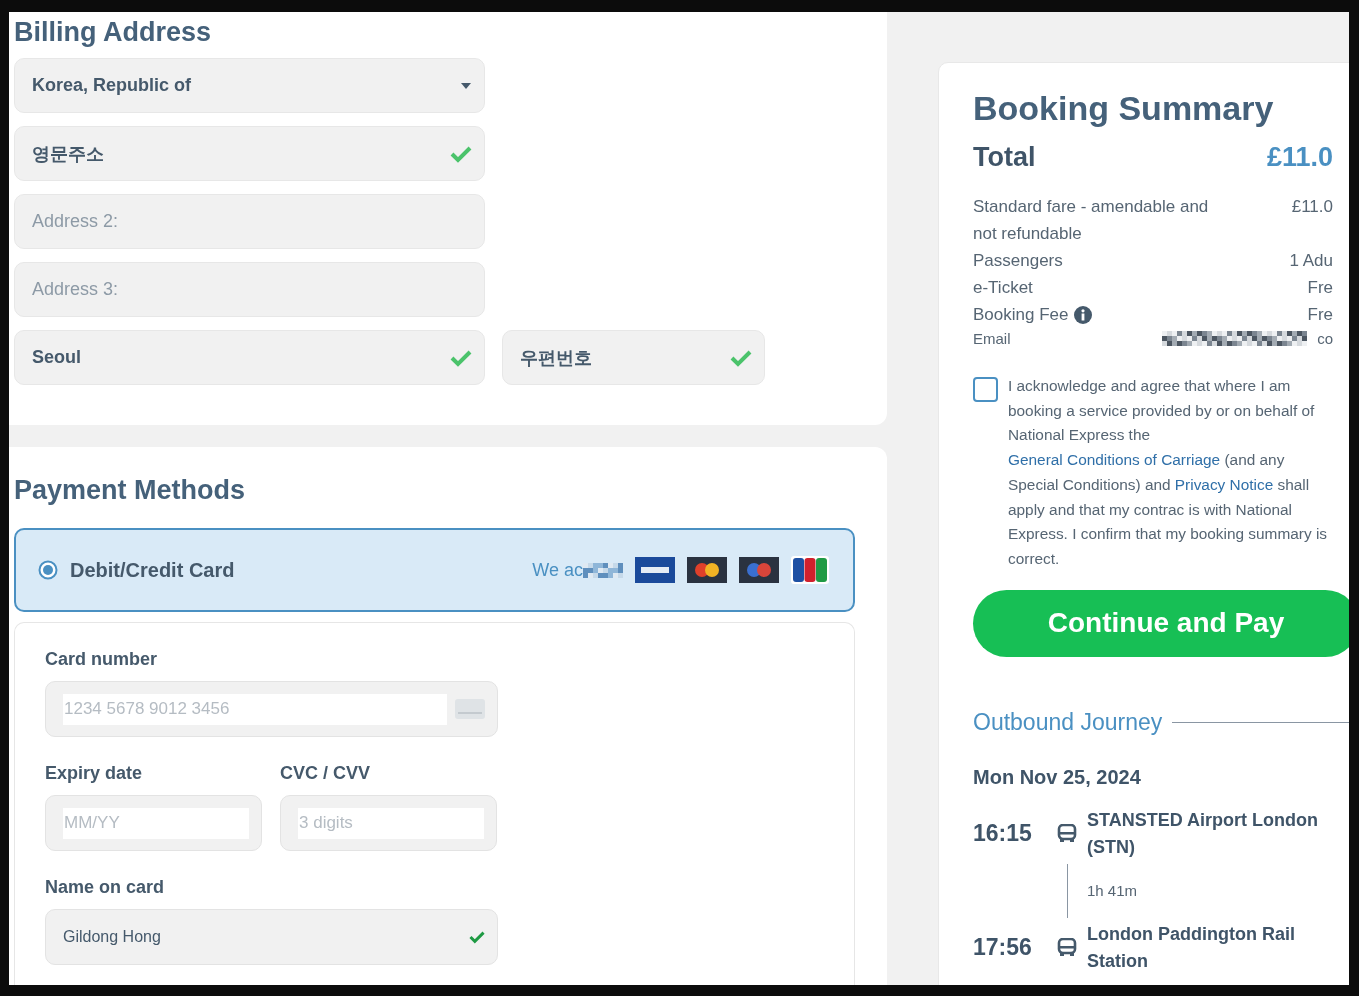  Describe the element at coordinates (557, 570) in the screenshot. I see `accept-text: We ac` at that location.